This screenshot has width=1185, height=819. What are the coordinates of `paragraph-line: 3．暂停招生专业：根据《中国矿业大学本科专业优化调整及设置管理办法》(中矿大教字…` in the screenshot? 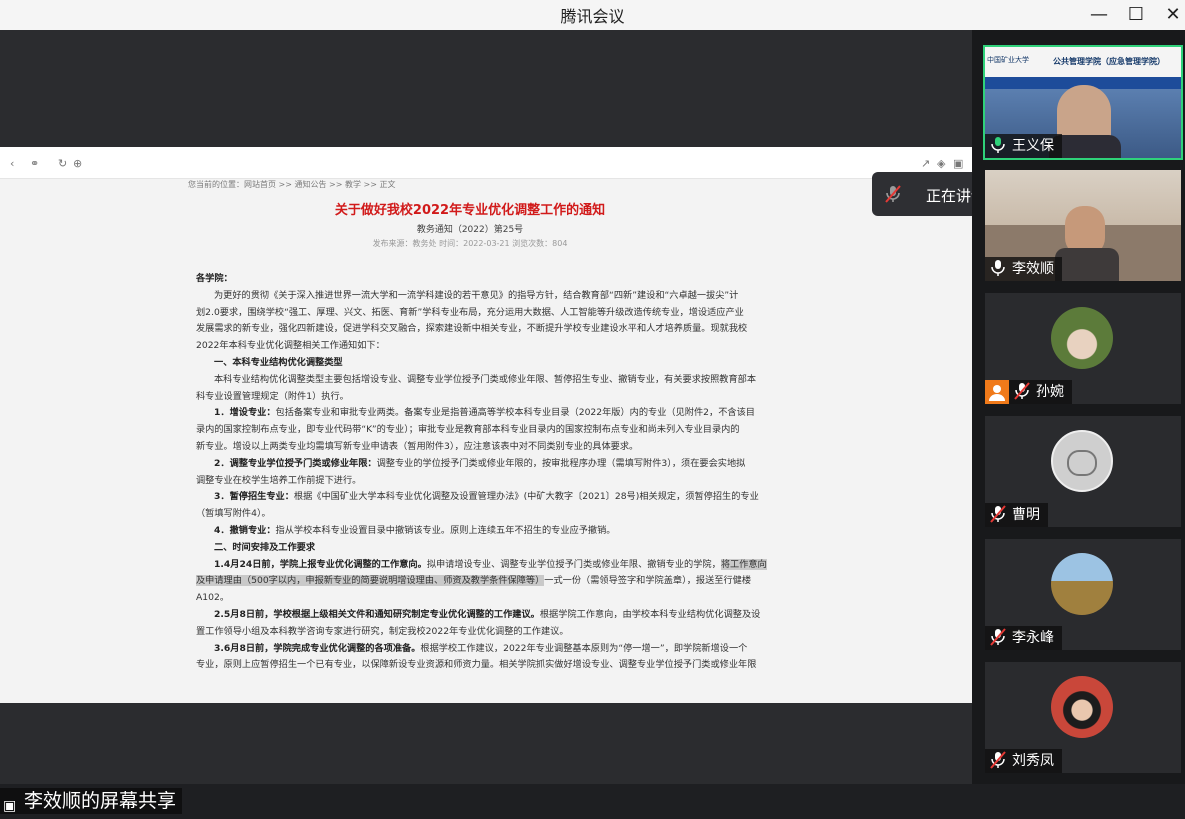 It's located at (485, 497).